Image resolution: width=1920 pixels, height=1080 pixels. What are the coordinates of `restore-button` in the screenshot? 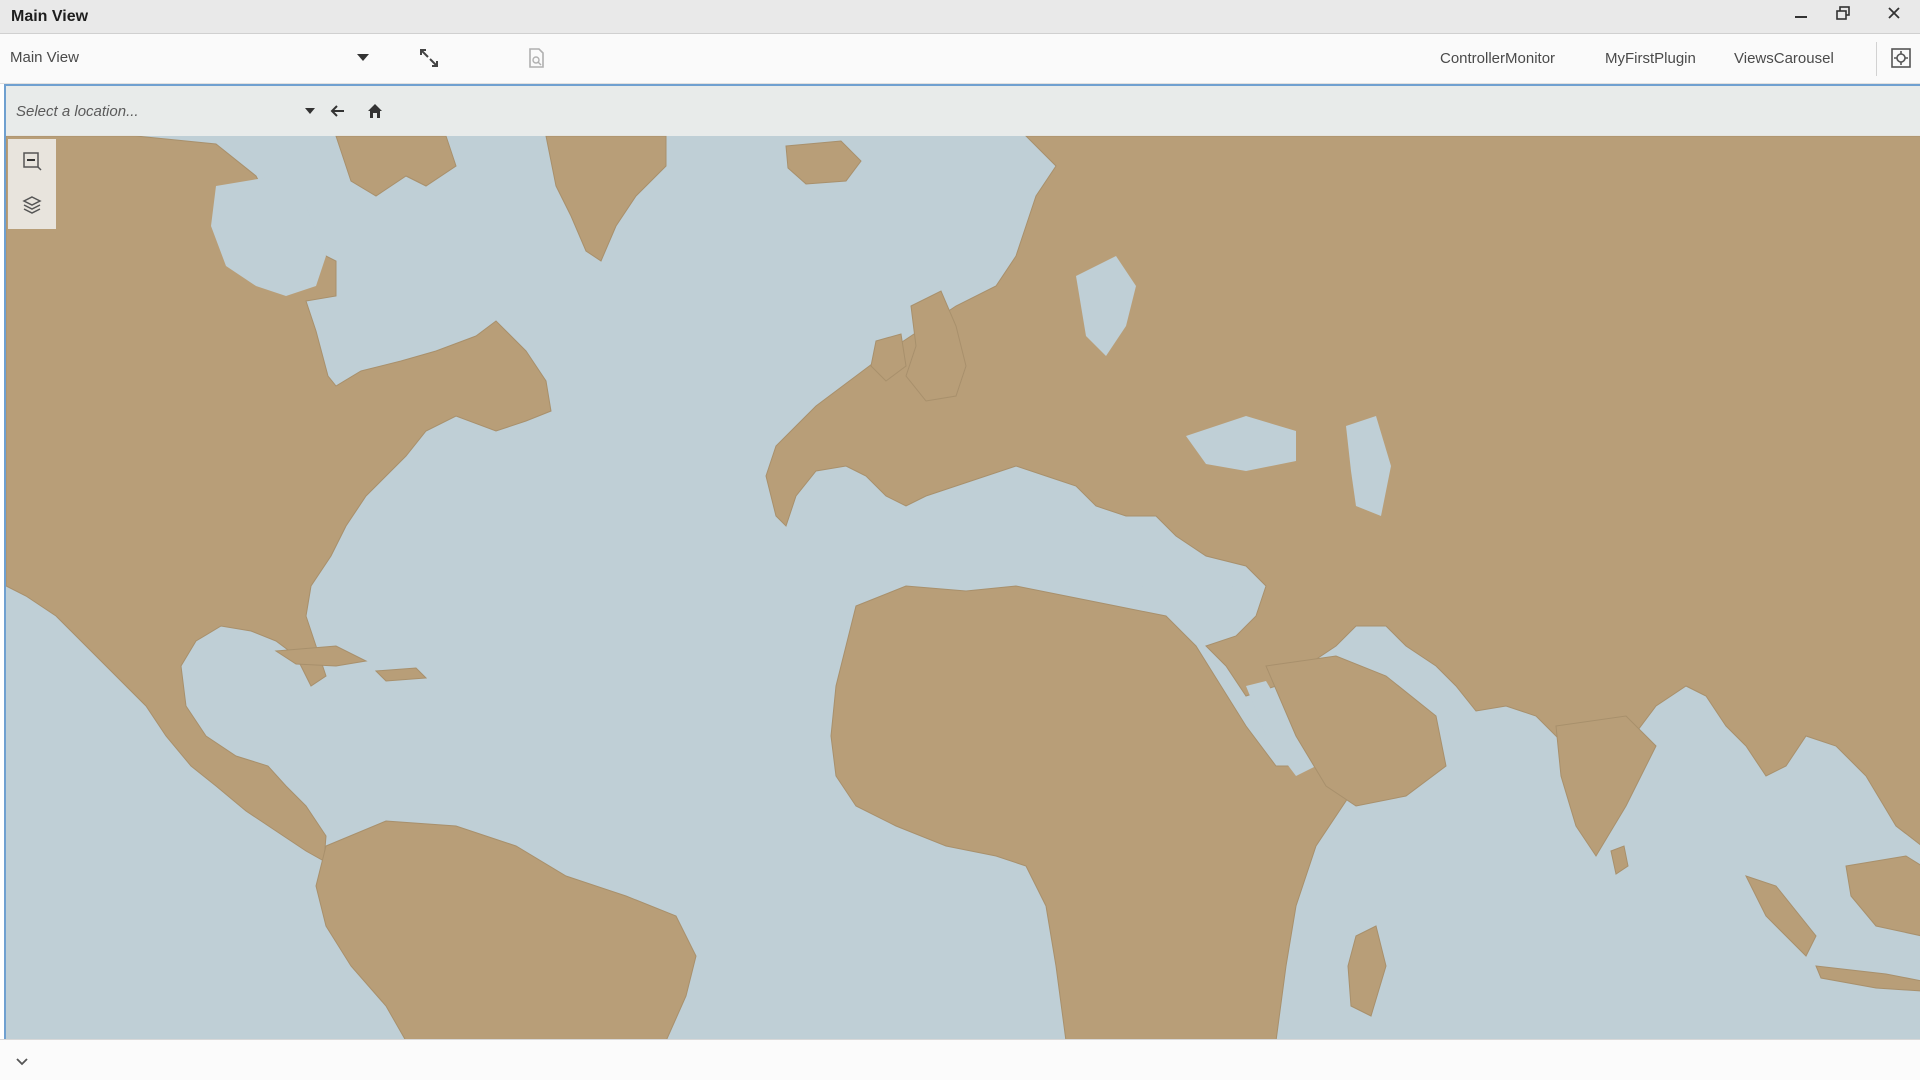 It's located at (1843, 13).